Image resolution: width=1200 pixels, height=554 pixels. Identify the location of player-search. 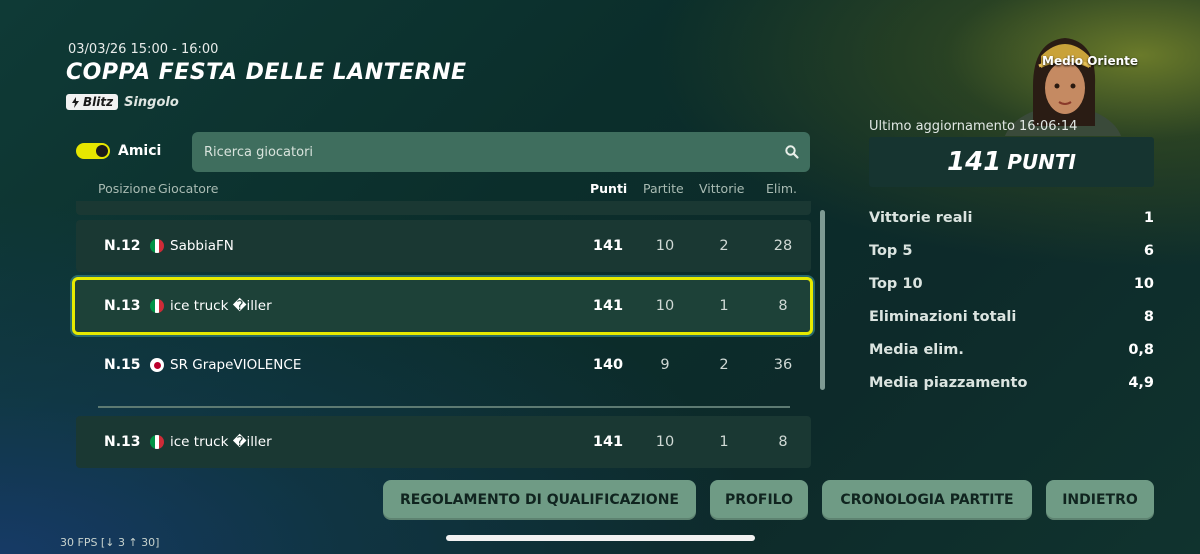
(501, 152).